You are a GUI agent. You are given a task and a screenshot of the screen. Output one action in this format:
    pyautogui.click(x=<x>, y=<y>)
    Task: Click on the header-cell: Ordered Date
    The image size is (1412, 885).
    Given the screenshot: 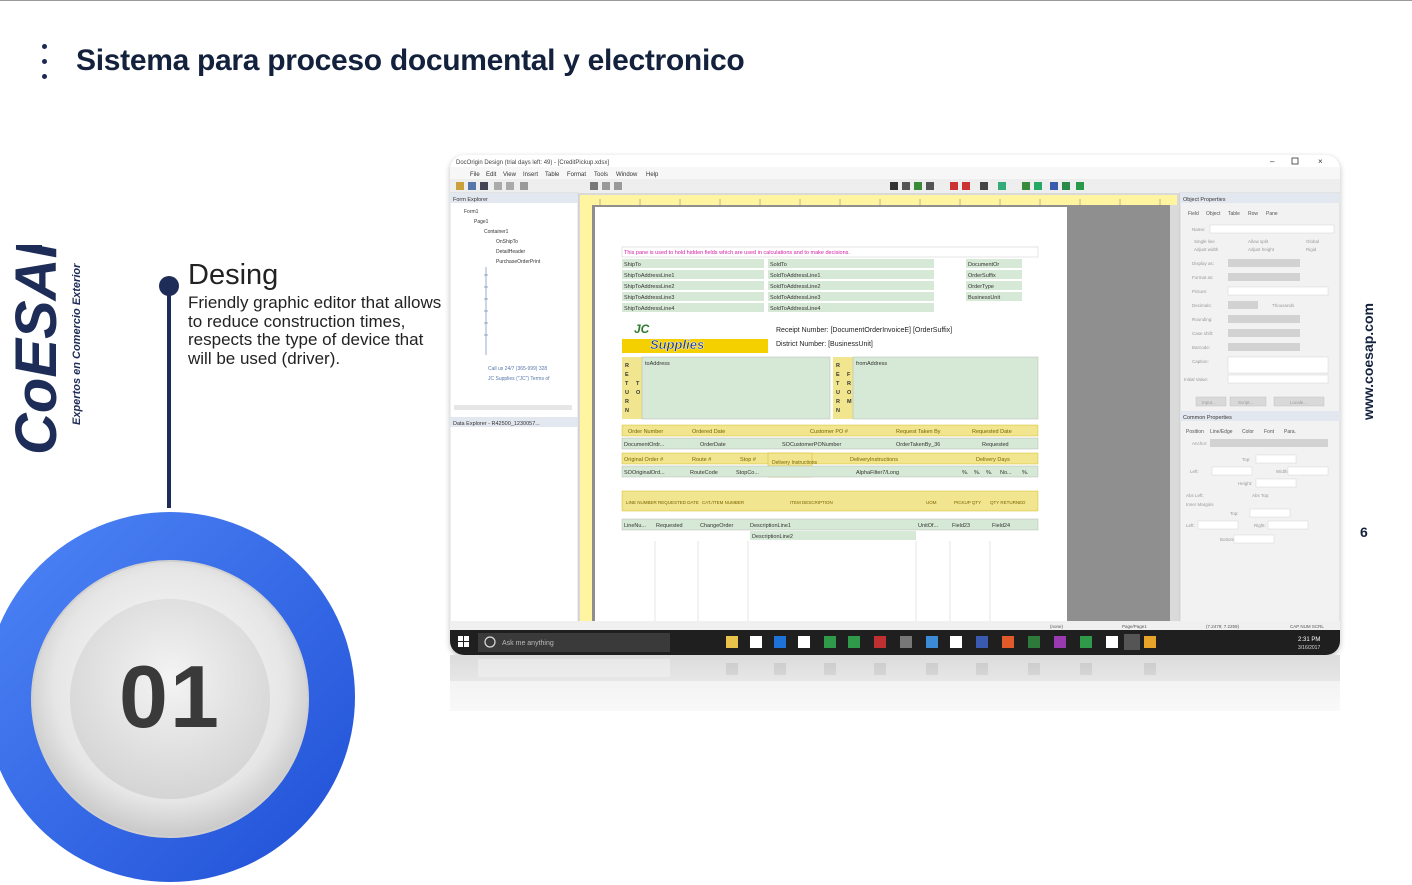 What is the action you would take?
    pyautogui.click(x=708, y=432)
    